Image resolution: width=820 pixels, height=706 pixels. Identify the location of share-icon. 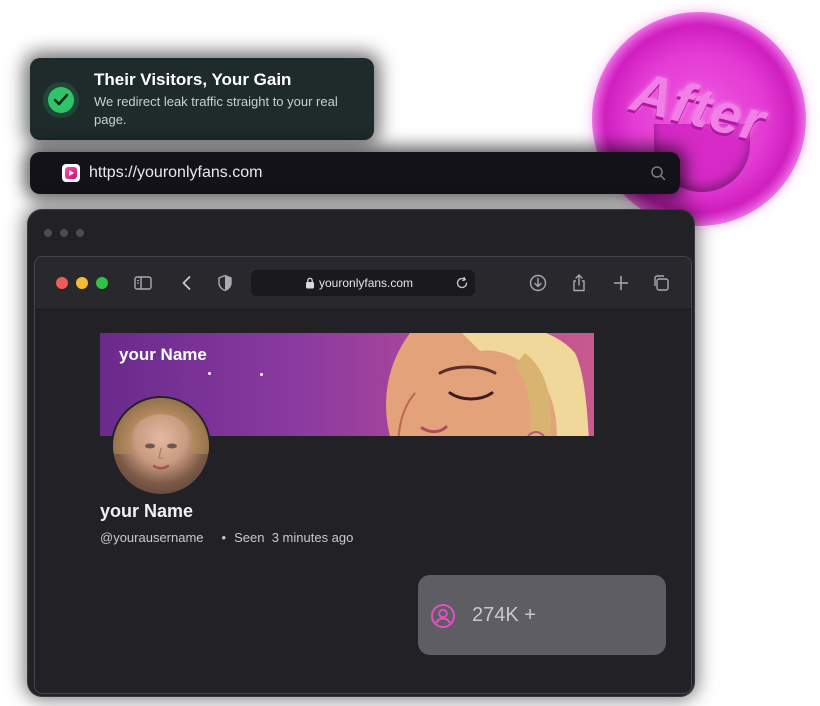
(579, 283).